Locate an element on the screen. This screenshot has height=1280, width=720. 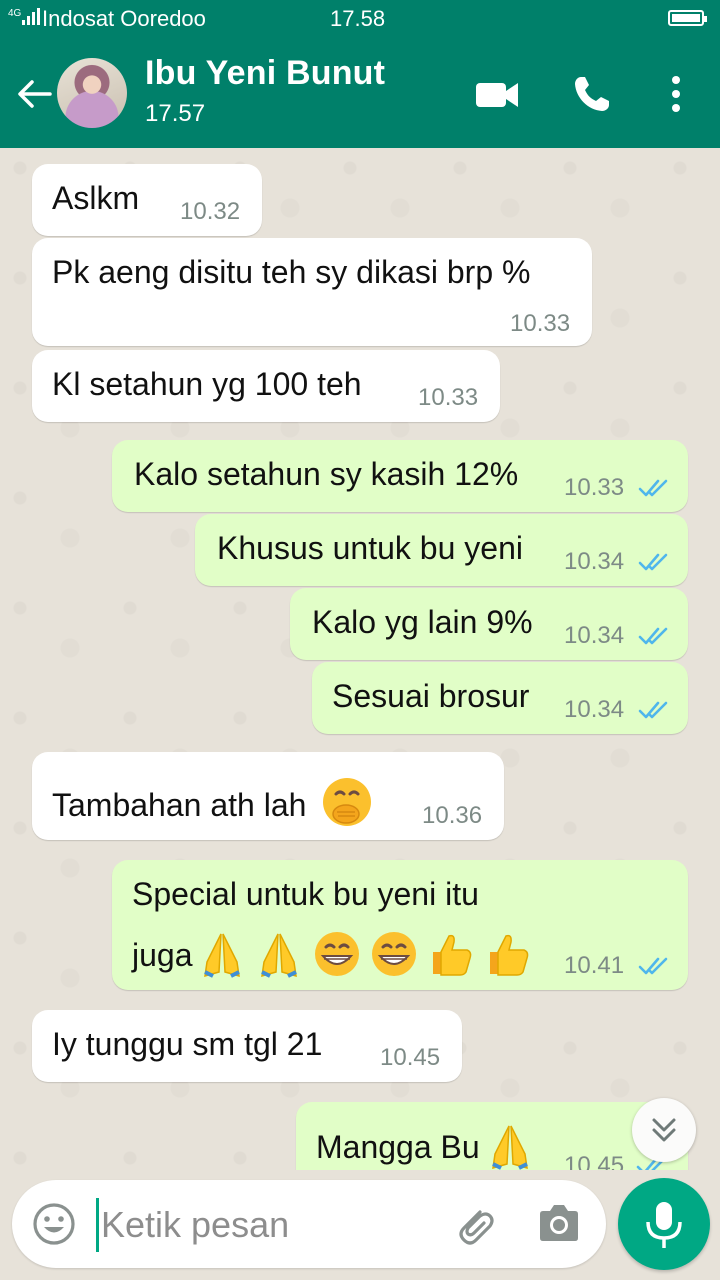
message-text-part: juga is located at coordinates (162, 955).